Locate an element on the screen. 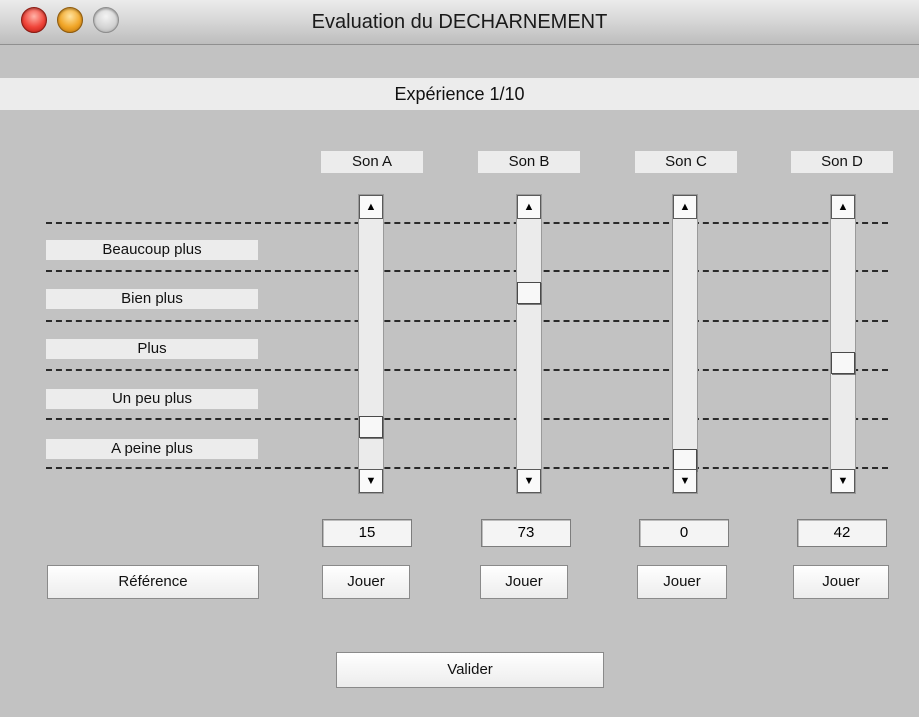 This screenshot has height=717, width=919. experience-banner: Expérience 1/10 is located at coordinates (459, 94).